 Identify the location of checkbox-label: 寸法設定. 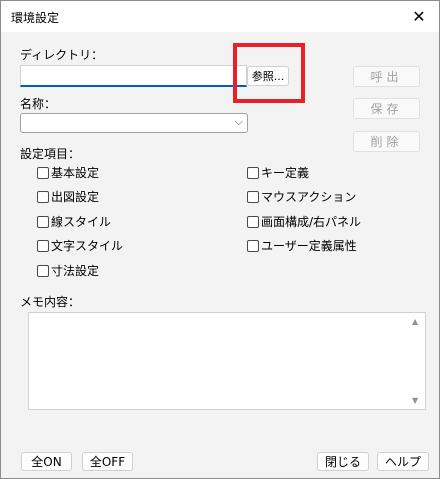
(75, 271).